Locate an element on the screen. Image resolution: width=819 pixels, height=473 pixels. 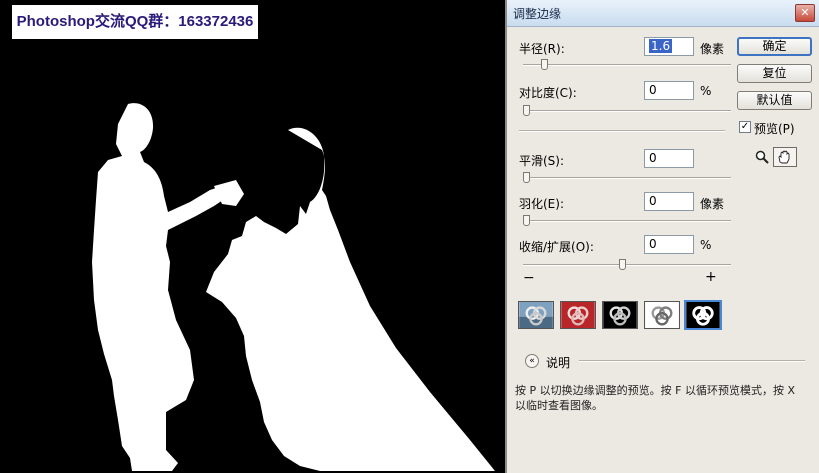
radius-slider is located at coordinates (627, 64).